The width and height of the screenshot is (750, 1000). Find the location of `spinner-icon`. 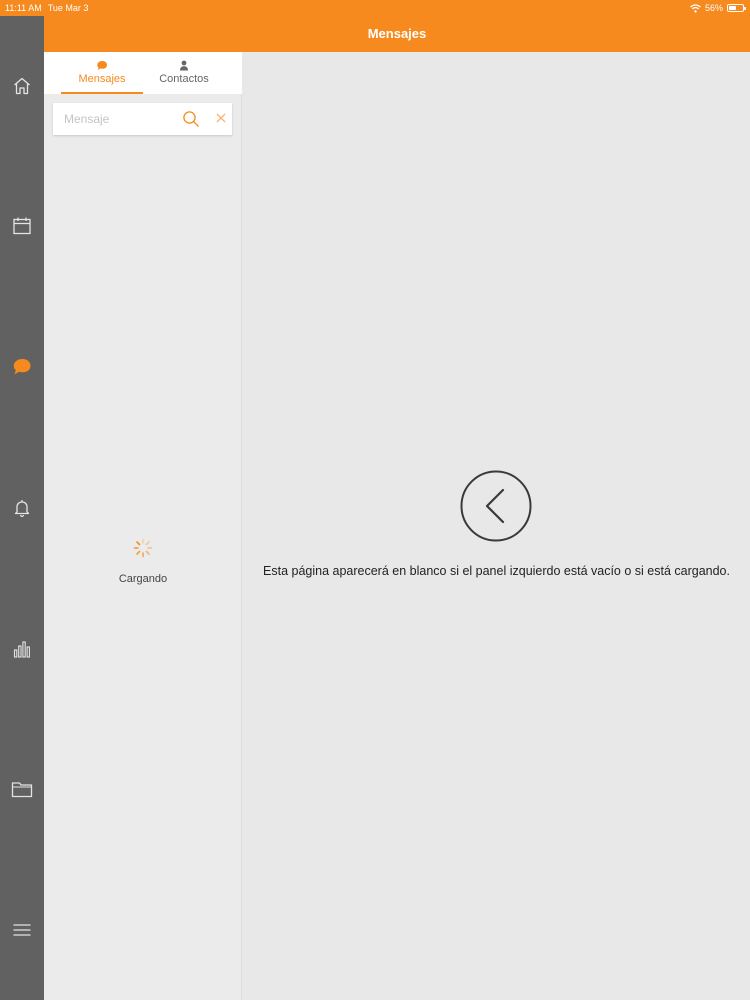

spinner-icon is located at coordinates (143, 548).